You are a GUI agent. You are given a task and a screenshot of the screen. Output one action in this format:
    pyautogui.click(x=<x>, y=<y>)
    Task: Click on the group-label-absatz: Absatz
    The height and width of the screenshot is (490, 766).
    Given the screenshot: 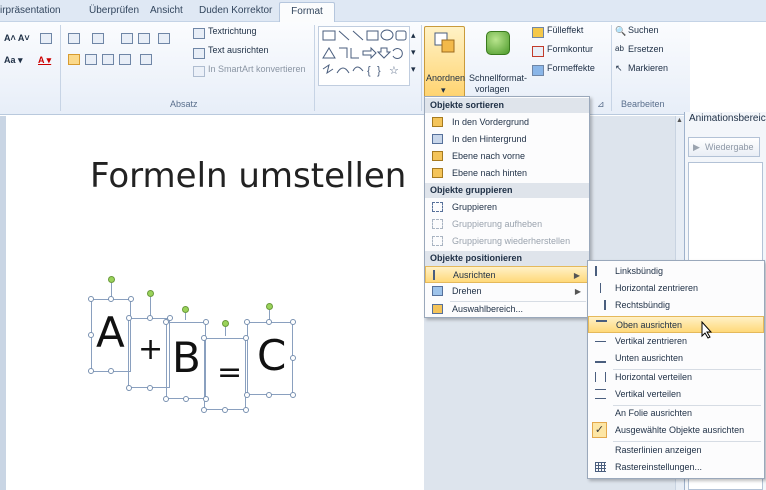 What is the action you would take?
    pyautogui.click(x=184, y=104)
    